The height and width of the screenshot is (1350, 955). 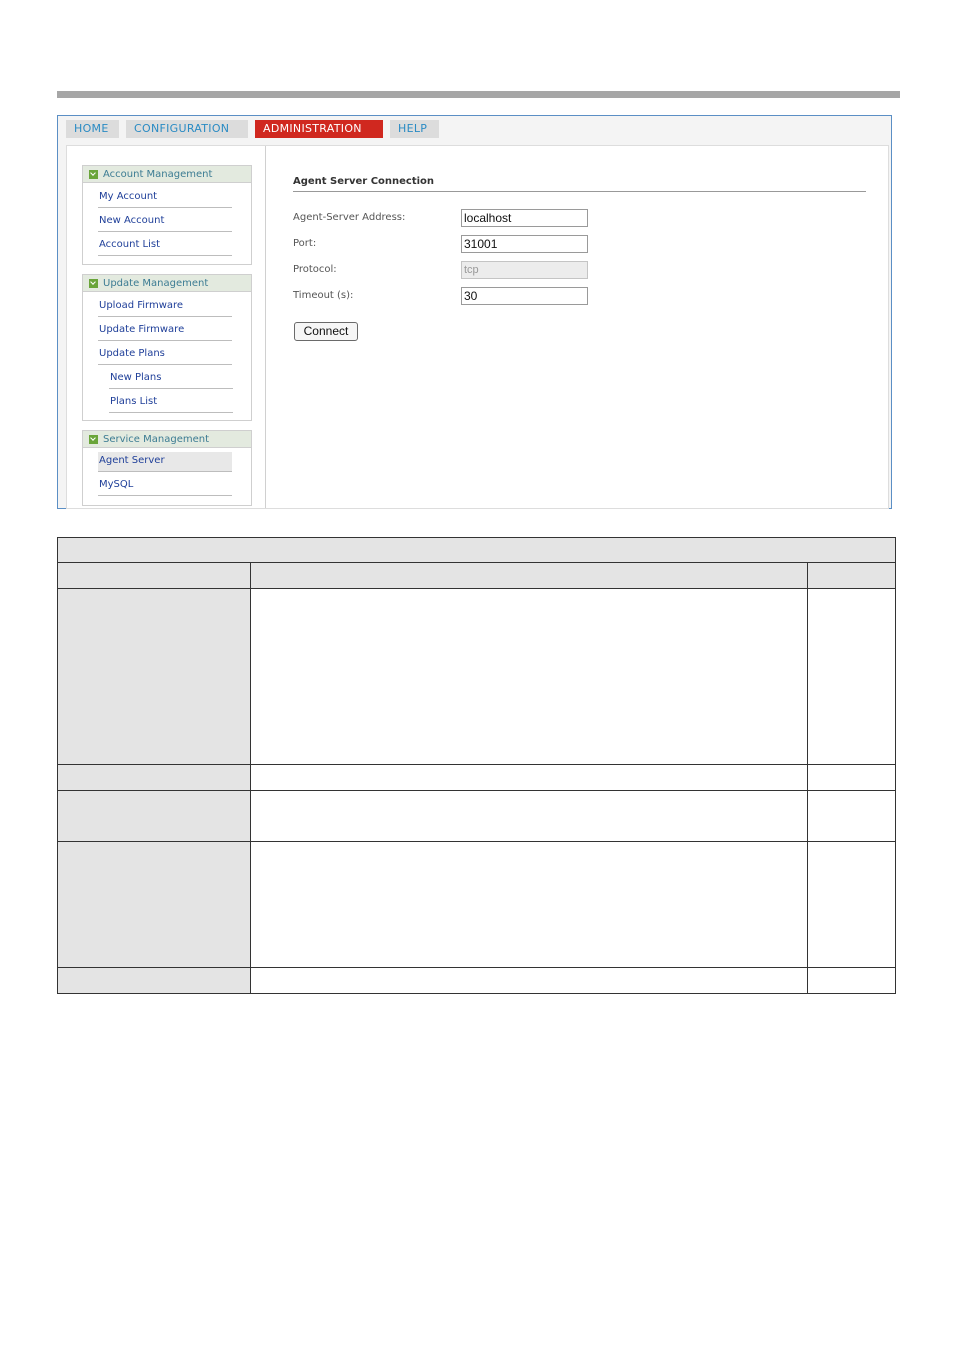 What do you see at coordinates (156, 283) in the screenshot?
I see `group-title: Update Management` at bounding box center [156, 283].